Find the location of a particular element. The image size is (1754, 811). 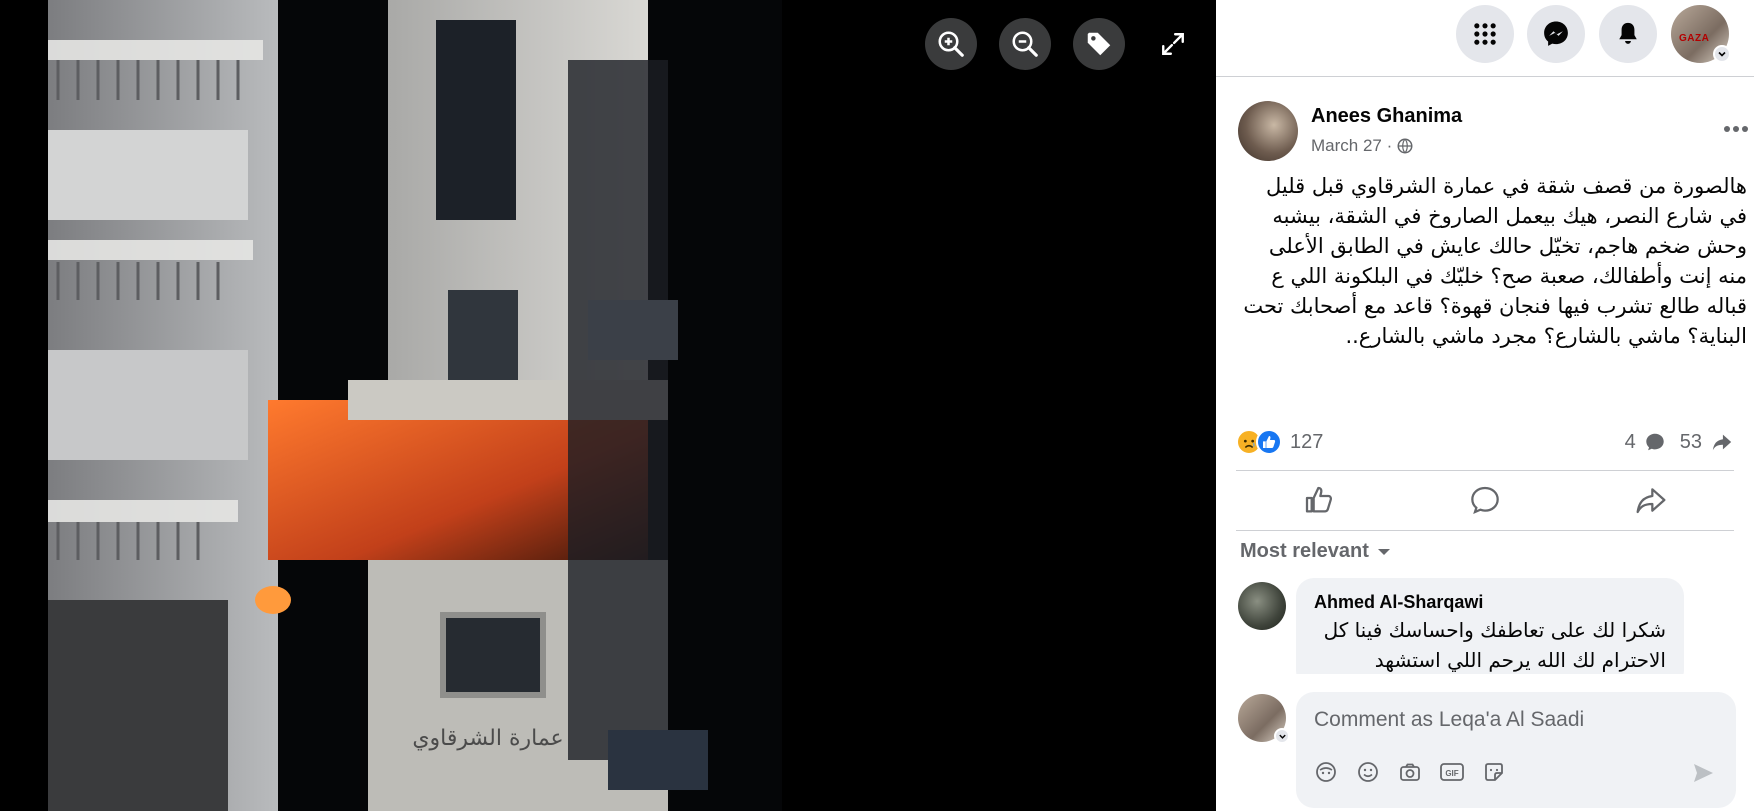

like-button is located at coordinates (1319, 500).